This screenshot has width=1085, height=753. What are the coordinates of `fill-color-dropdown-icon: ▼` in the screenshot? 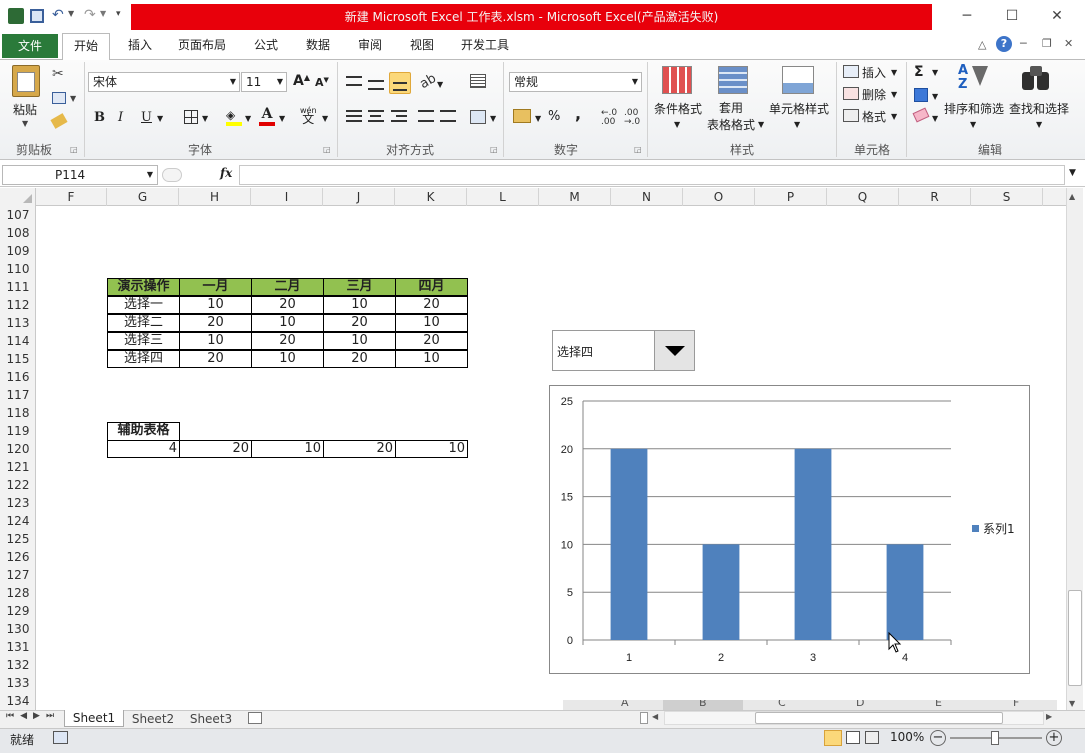 It's located at (248, 118).